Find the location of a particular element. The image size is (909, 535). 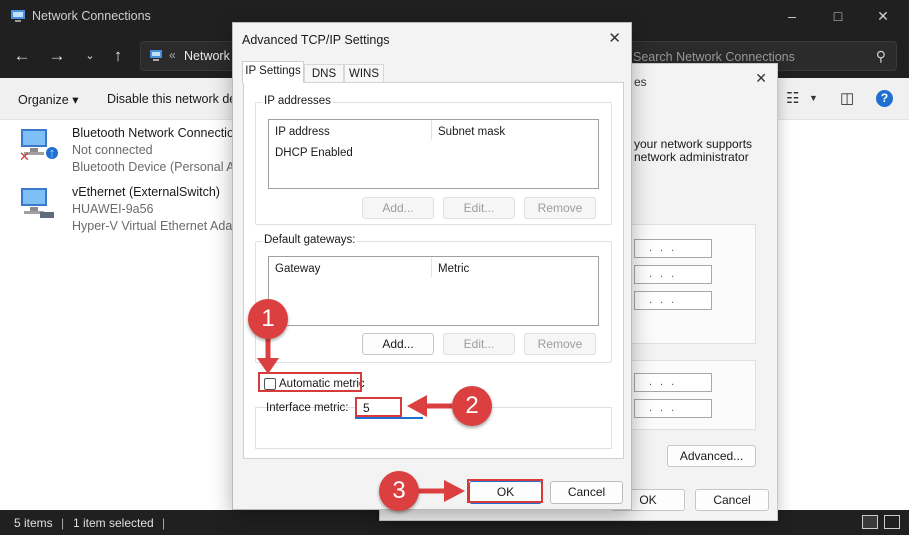

view-layout-icon: ☷ is located at coordinates (792, 98).